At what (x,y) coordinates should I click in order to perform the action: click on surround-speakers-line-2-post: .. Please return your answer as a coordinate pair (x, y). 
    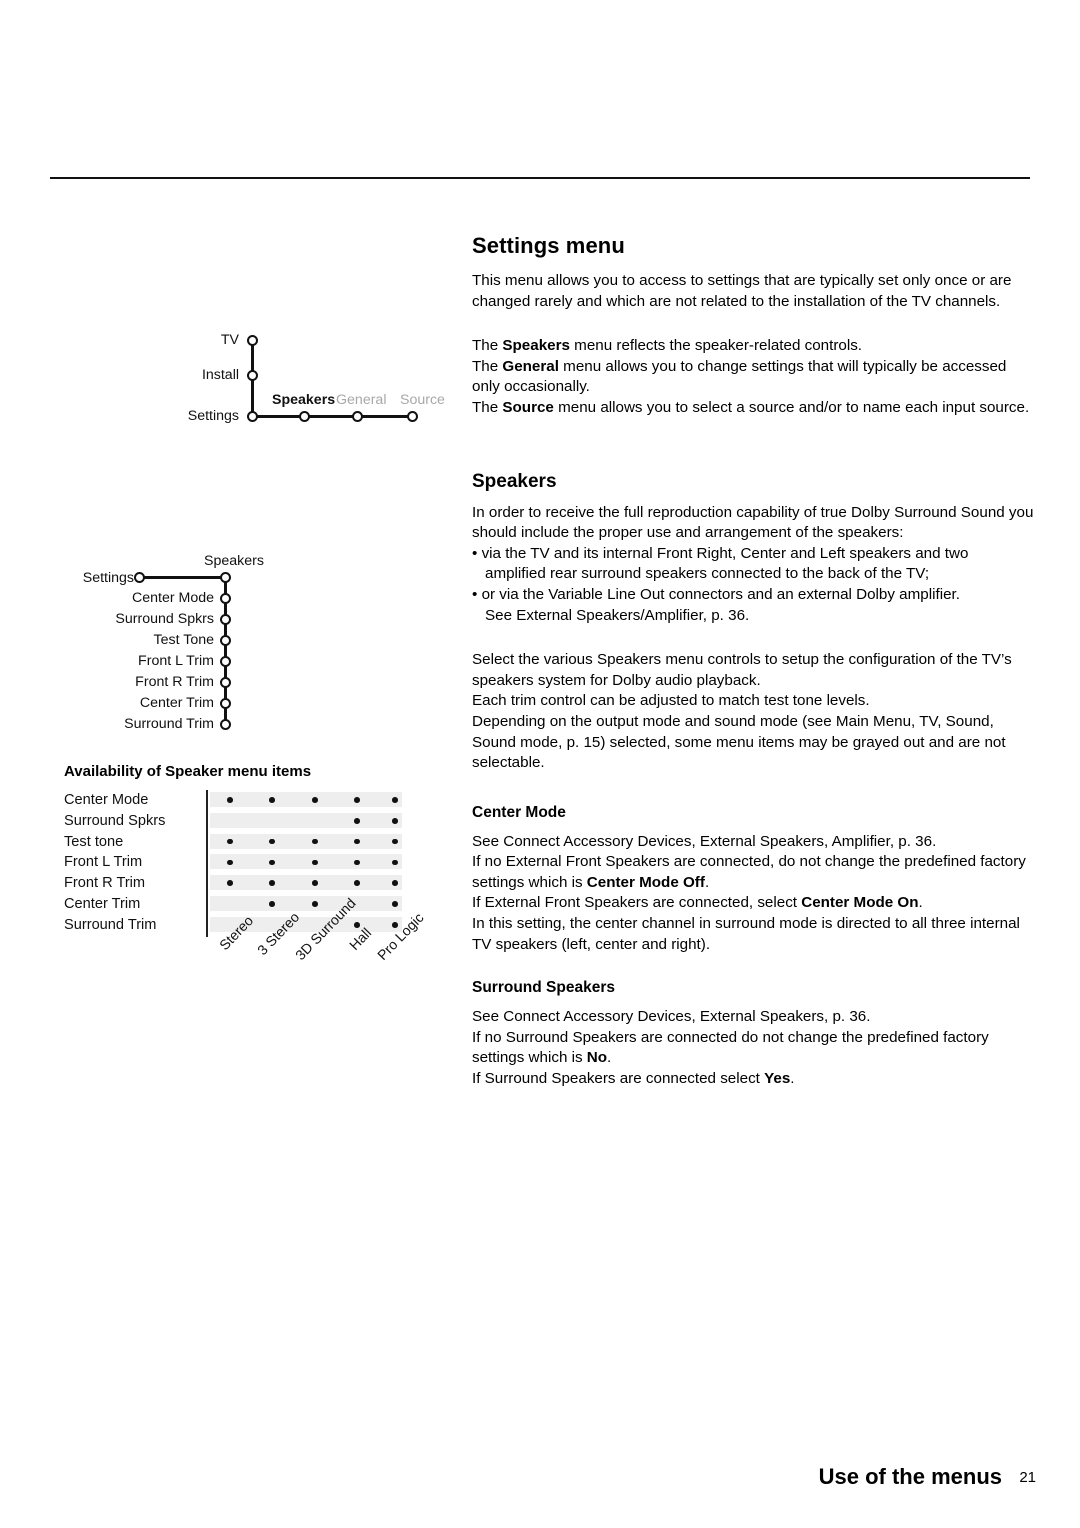
    Looking at the image, I should click on (609, 1058).